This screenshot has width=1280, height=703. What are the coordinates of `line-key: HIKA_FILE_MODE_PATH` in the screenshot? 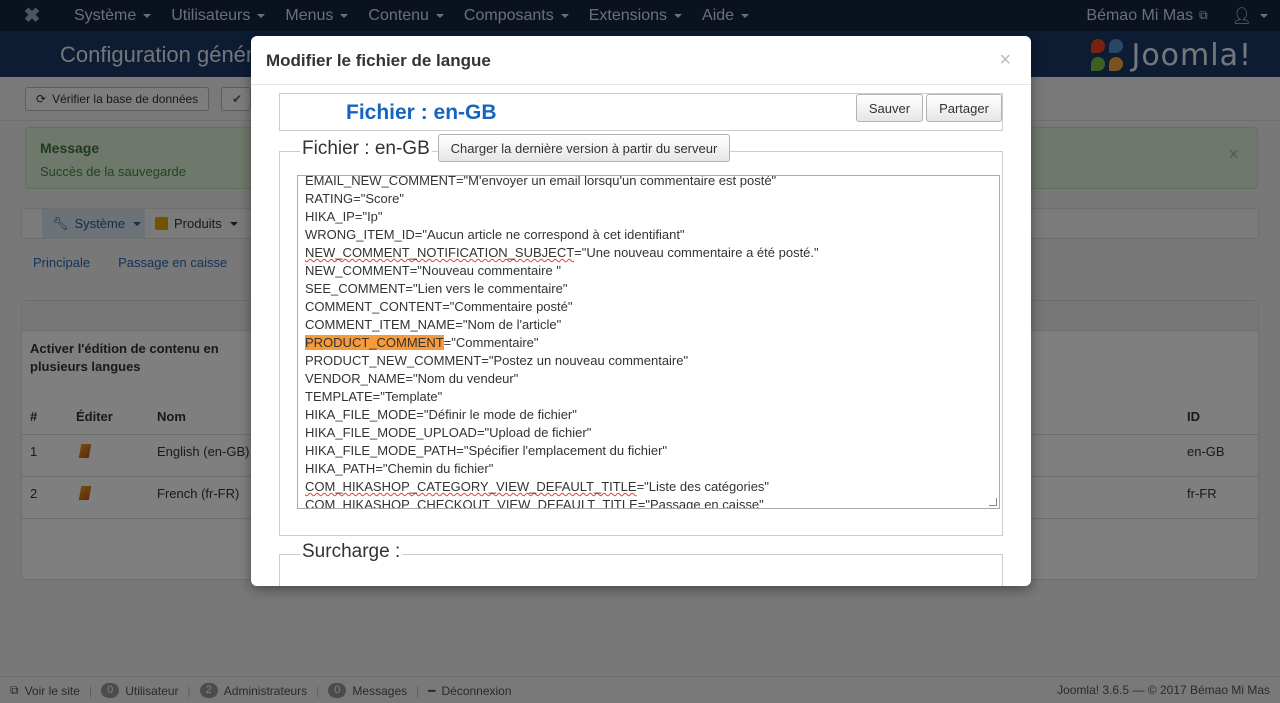 It's located at (381, 450).